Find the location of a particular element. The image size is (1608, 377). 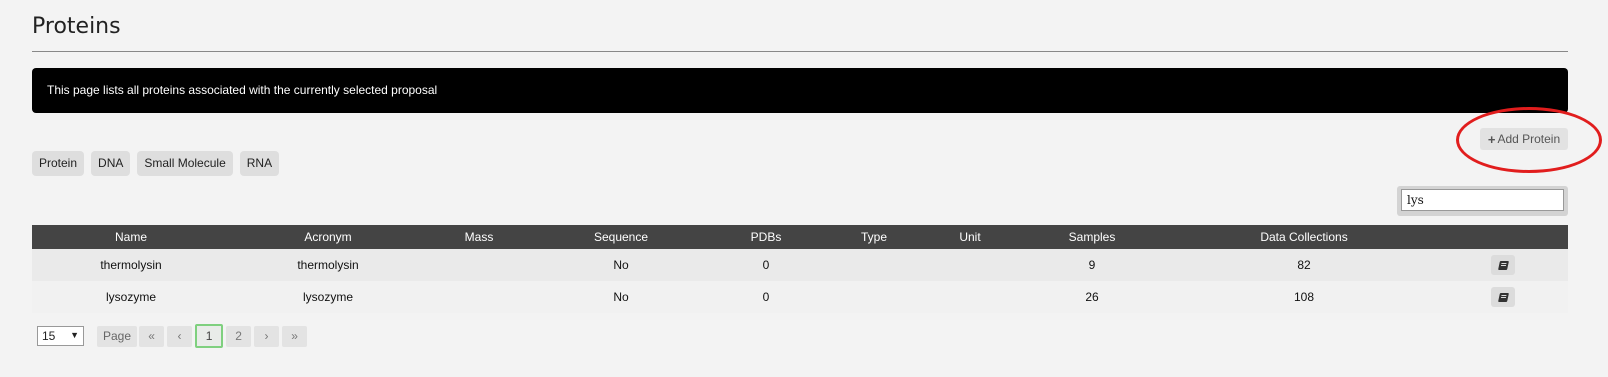

tab-protein: Protein is located at coordinates (58, 163).